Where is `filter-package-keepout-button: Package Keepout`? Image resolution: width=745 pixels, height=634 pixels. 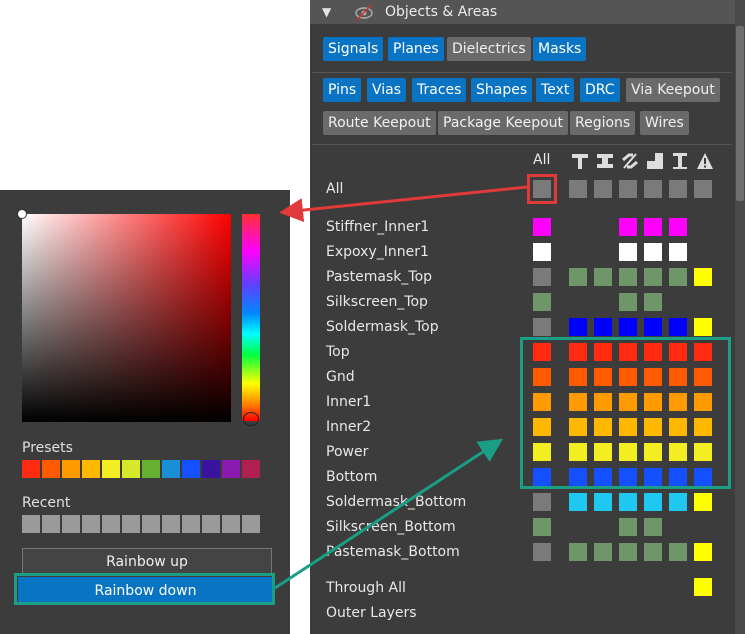
filter-package-keepout-button: Package Keepout is located at coordinates (503, 123).